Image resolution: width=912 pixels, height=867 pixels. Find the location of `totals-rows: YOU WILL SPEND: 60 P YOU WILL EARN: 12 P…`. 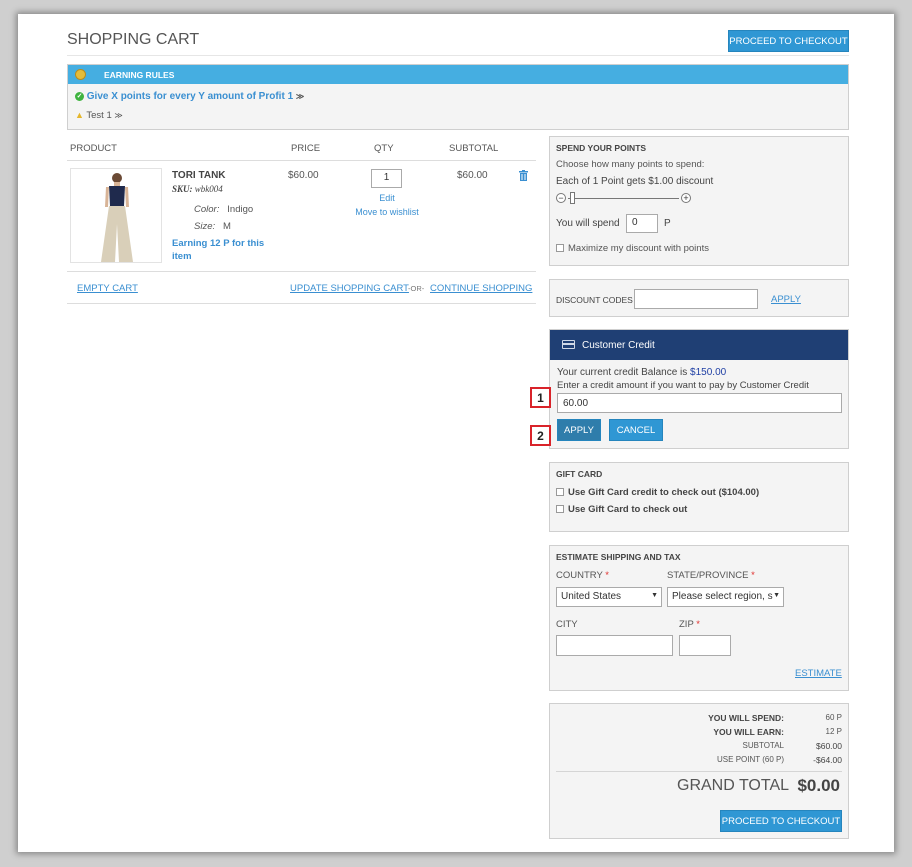

totals-rows: YOU WILL SPEND: 60 P YOU WILL EARN: 12 P… is located at coordinates (699, 743).